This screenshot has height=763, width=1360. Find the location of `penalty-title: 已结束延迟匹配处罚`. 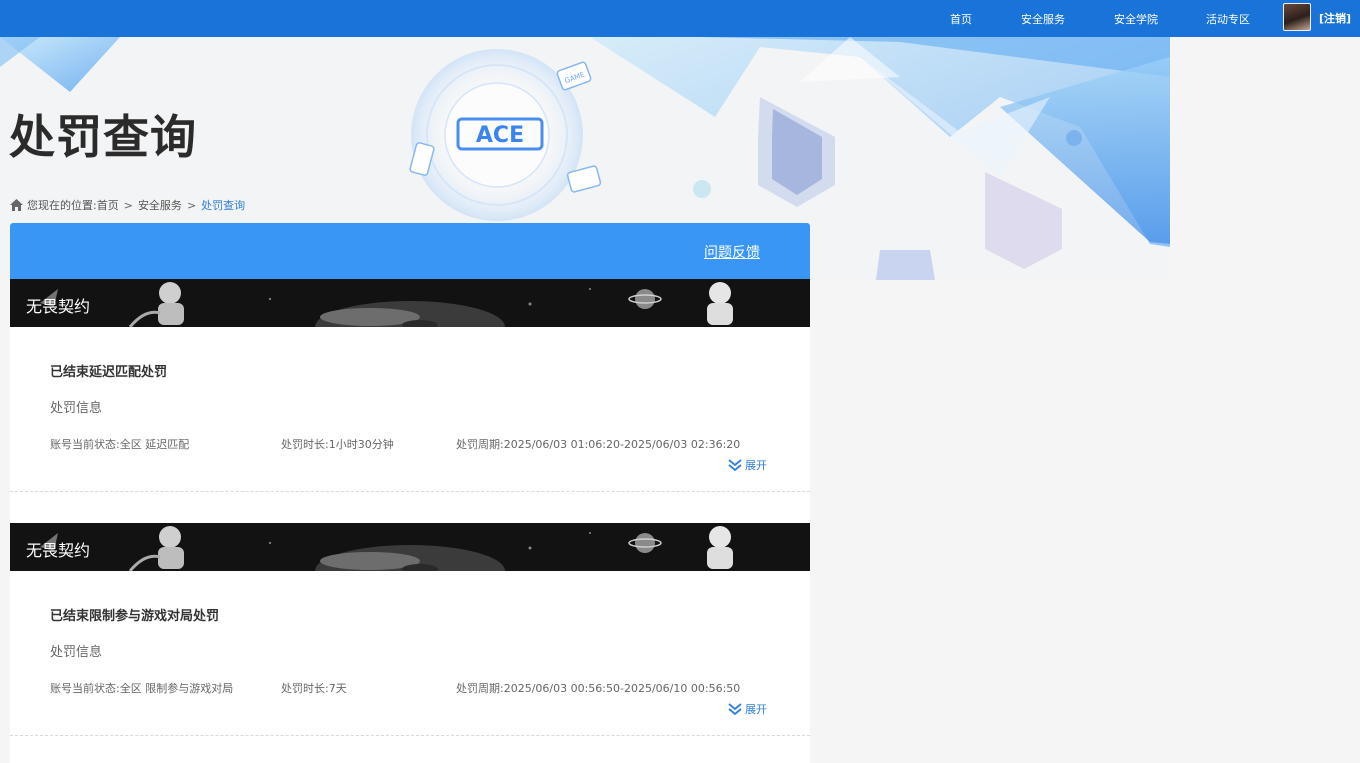

penalty-title: 已结束延迟匹配处罚 is located at coordinates (109, 372).